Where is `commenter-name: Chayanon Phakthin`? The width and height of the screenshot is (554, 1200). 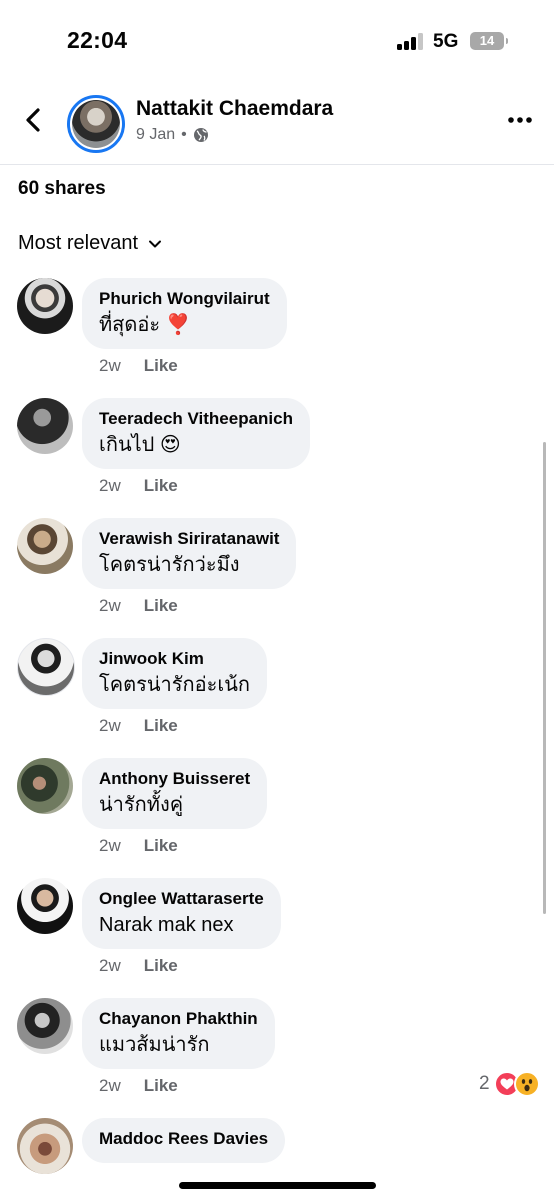 commenter-name: Chayanon Phakthin is located at coordinates (178, 1019).